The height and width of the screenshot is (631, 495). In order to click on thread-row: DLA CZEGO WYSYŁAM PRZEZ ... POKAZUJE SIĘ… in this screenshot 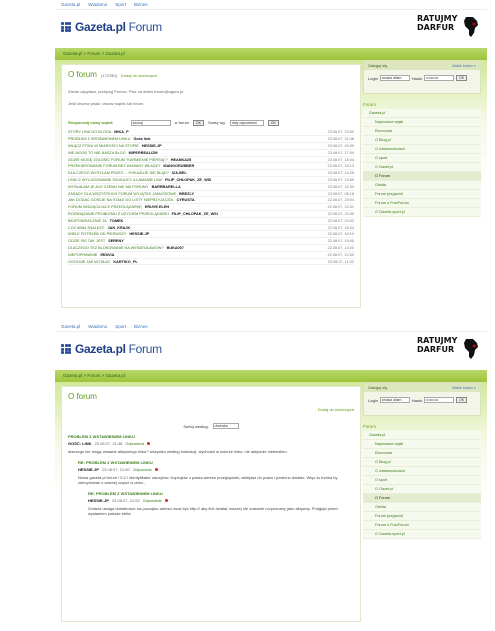, I will do `click(211, 174)`.